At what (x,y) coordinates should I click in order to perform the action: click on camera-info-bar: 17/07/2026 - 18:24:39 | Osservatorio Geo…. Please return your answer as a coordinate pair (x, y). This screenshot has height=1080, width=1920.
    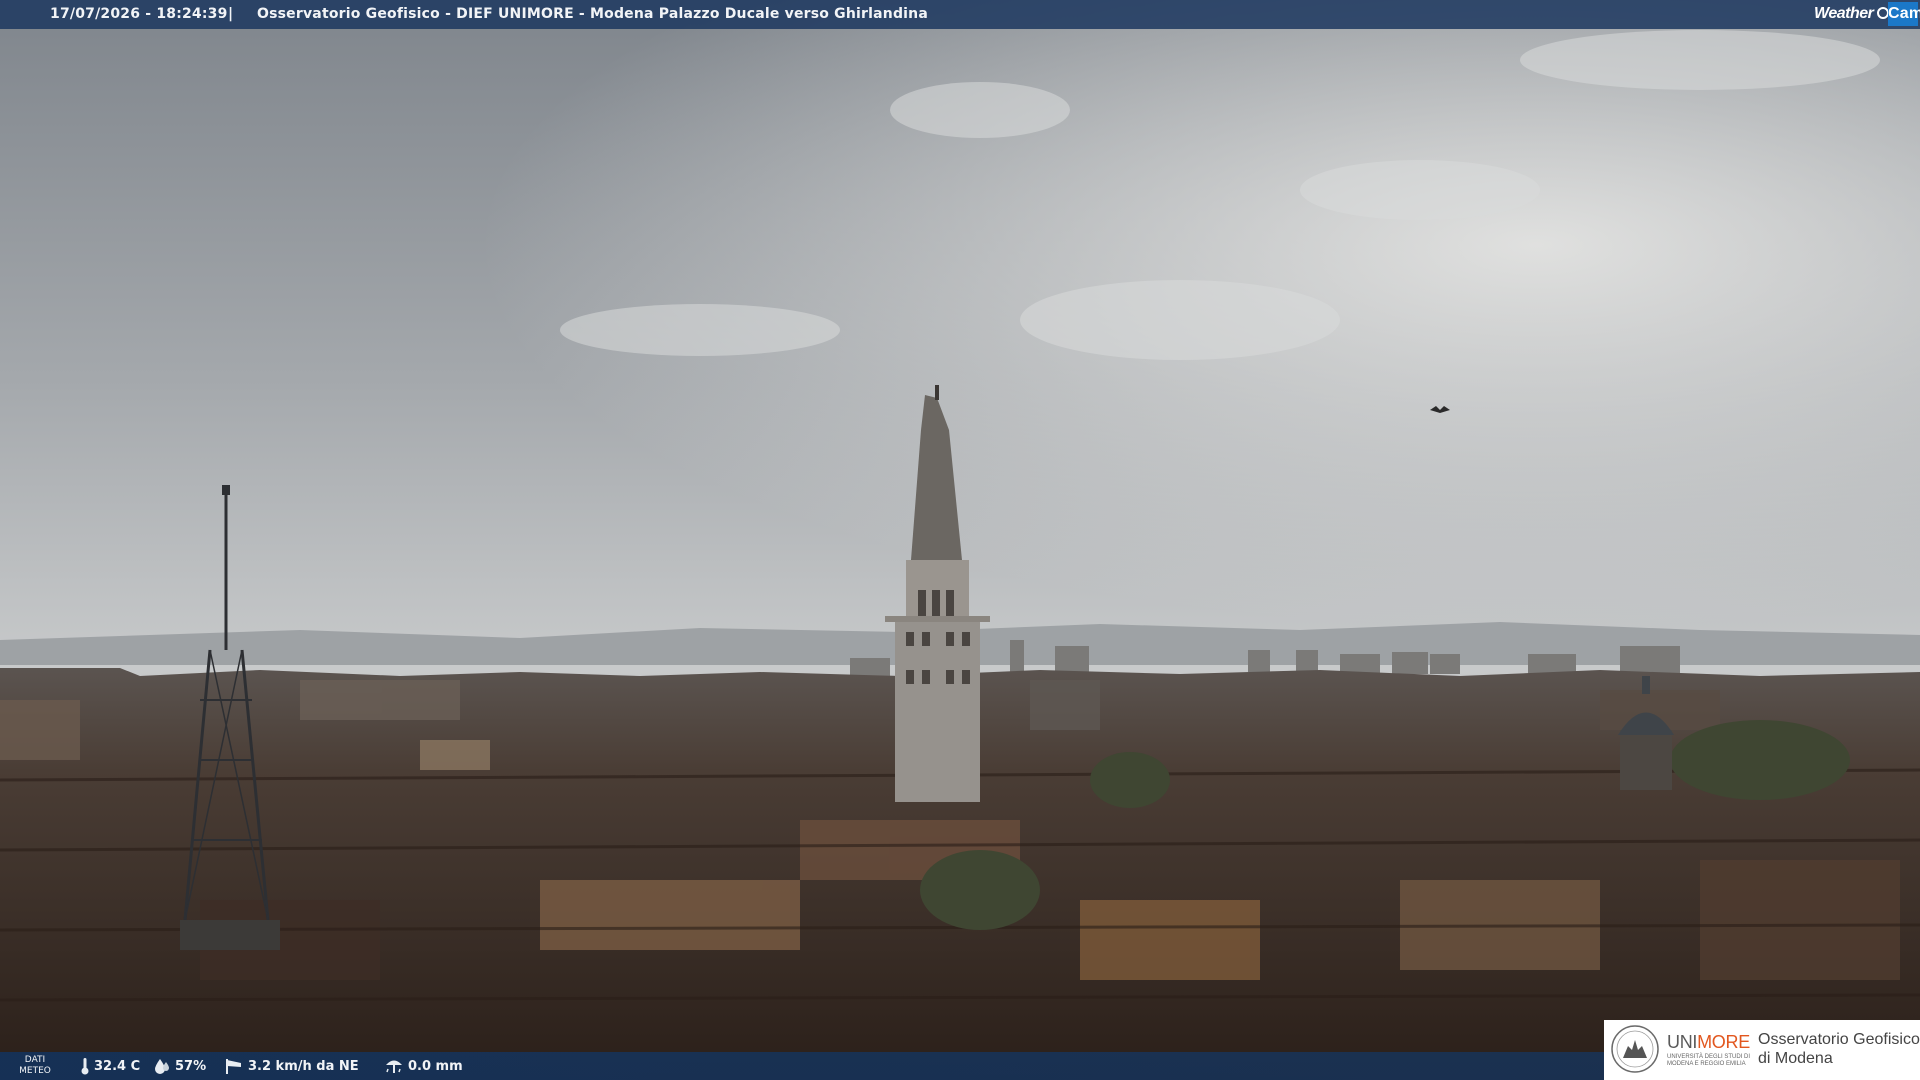
    Looking at the image, I should click on (960, 14).